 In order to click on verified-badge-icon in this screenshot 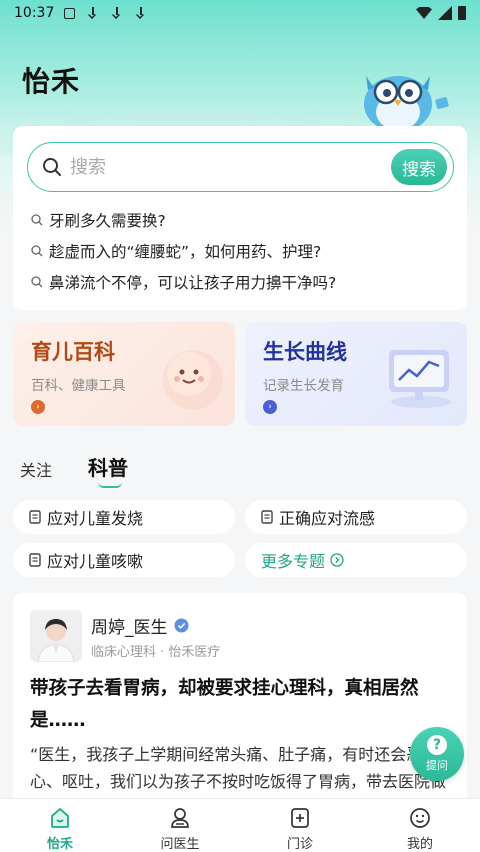, I will do `click(181, 625)`.